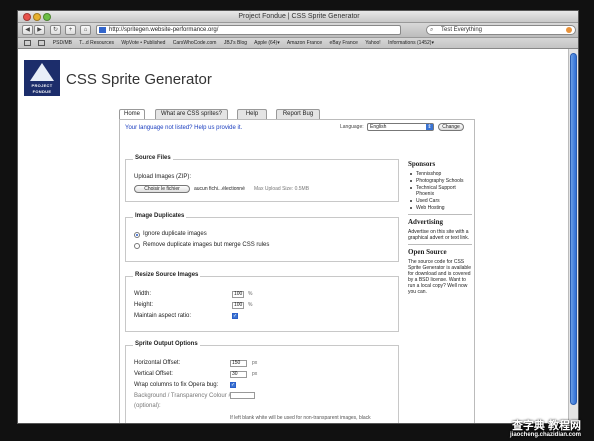  Describe the element at coordinates (157, 363) in the screenshot. I see `horizontal-offset-label: Horizontal Offset:` at that location.